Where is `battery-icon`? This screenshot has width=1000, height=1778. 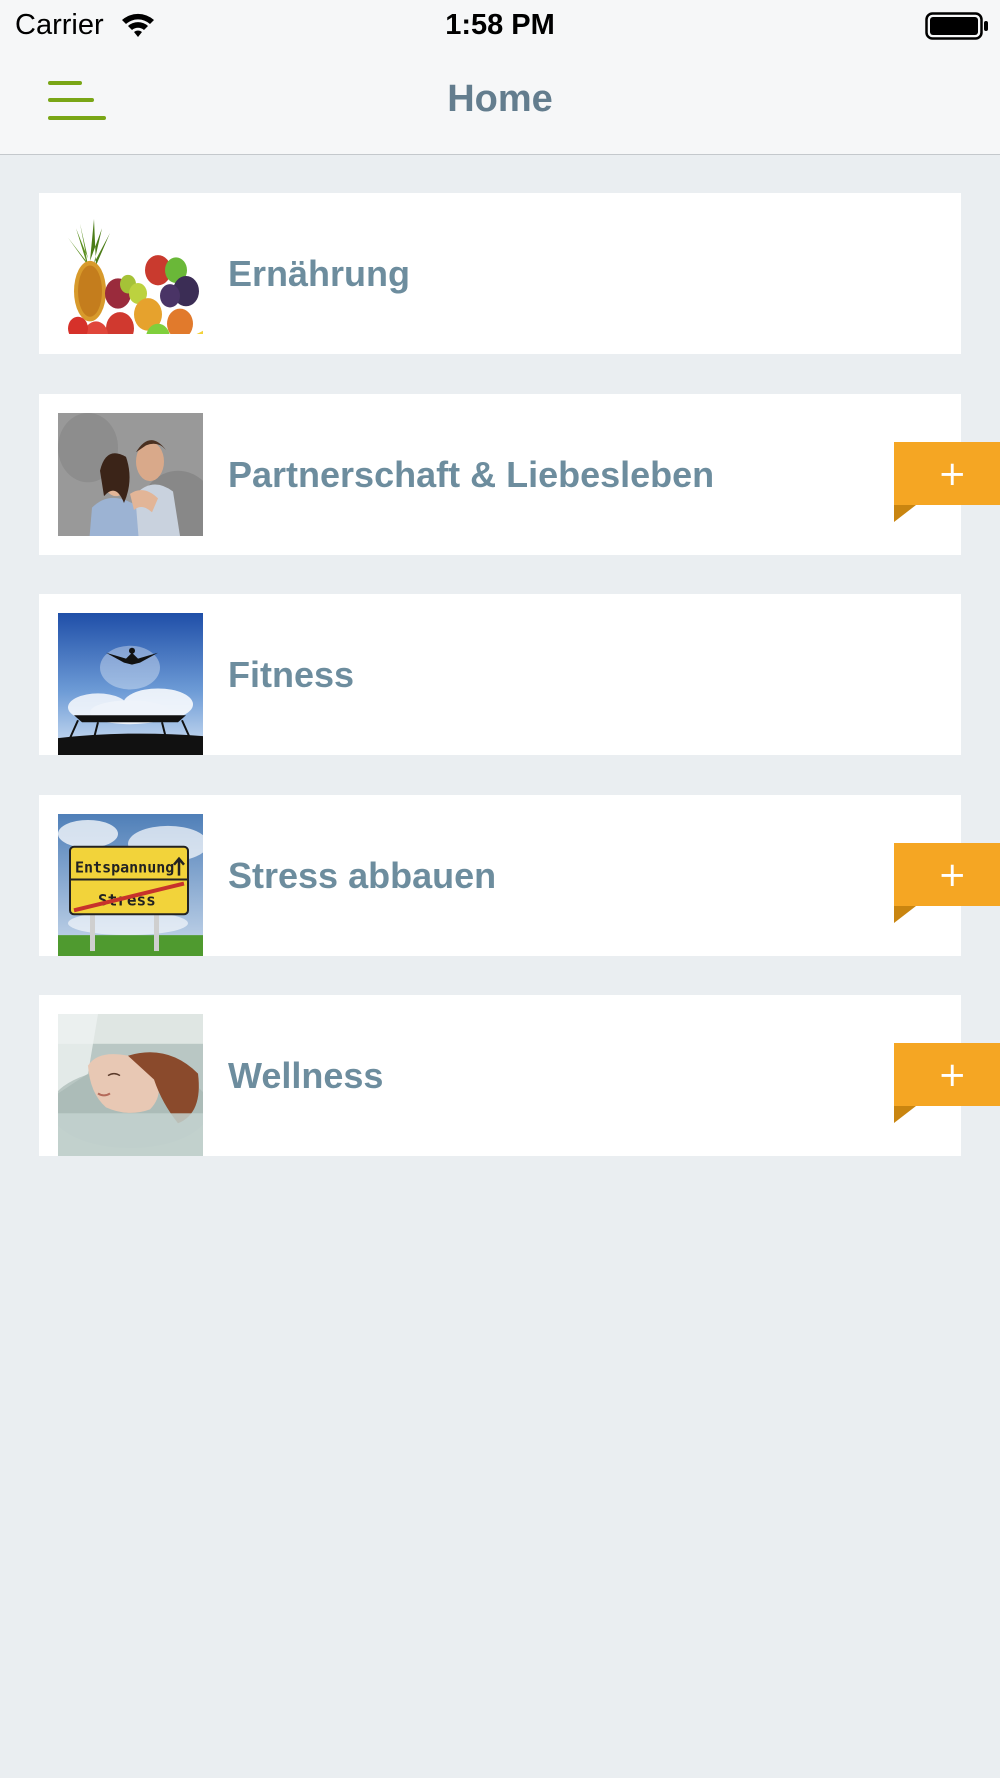
battery-icon is located at coordinates (956, 26).